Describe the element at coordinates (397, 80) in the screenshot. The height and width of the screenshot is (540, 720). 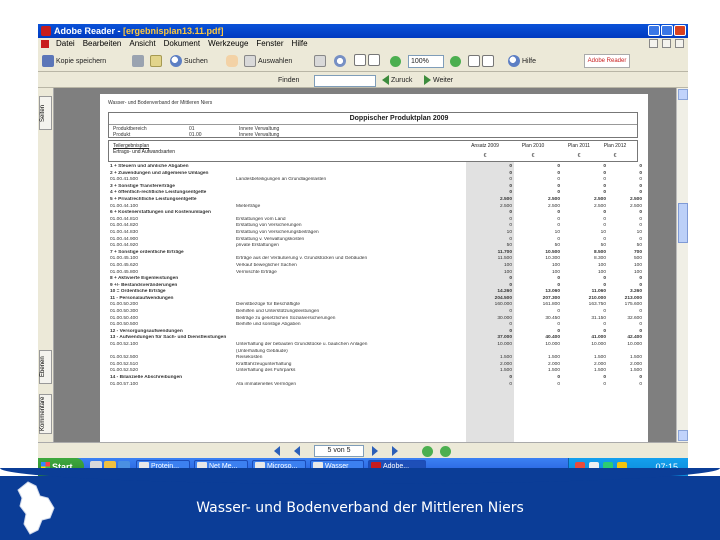
I see `back-button: Zuruck` at that location.